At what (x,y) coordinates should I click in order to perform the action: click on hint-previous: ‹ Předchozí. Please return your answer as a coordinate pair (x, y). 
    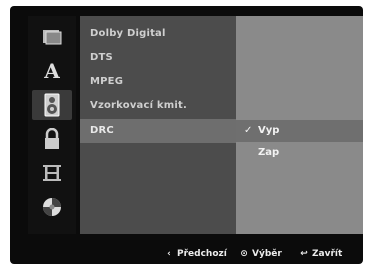
    Looking at the image, I should click on (195, 254).